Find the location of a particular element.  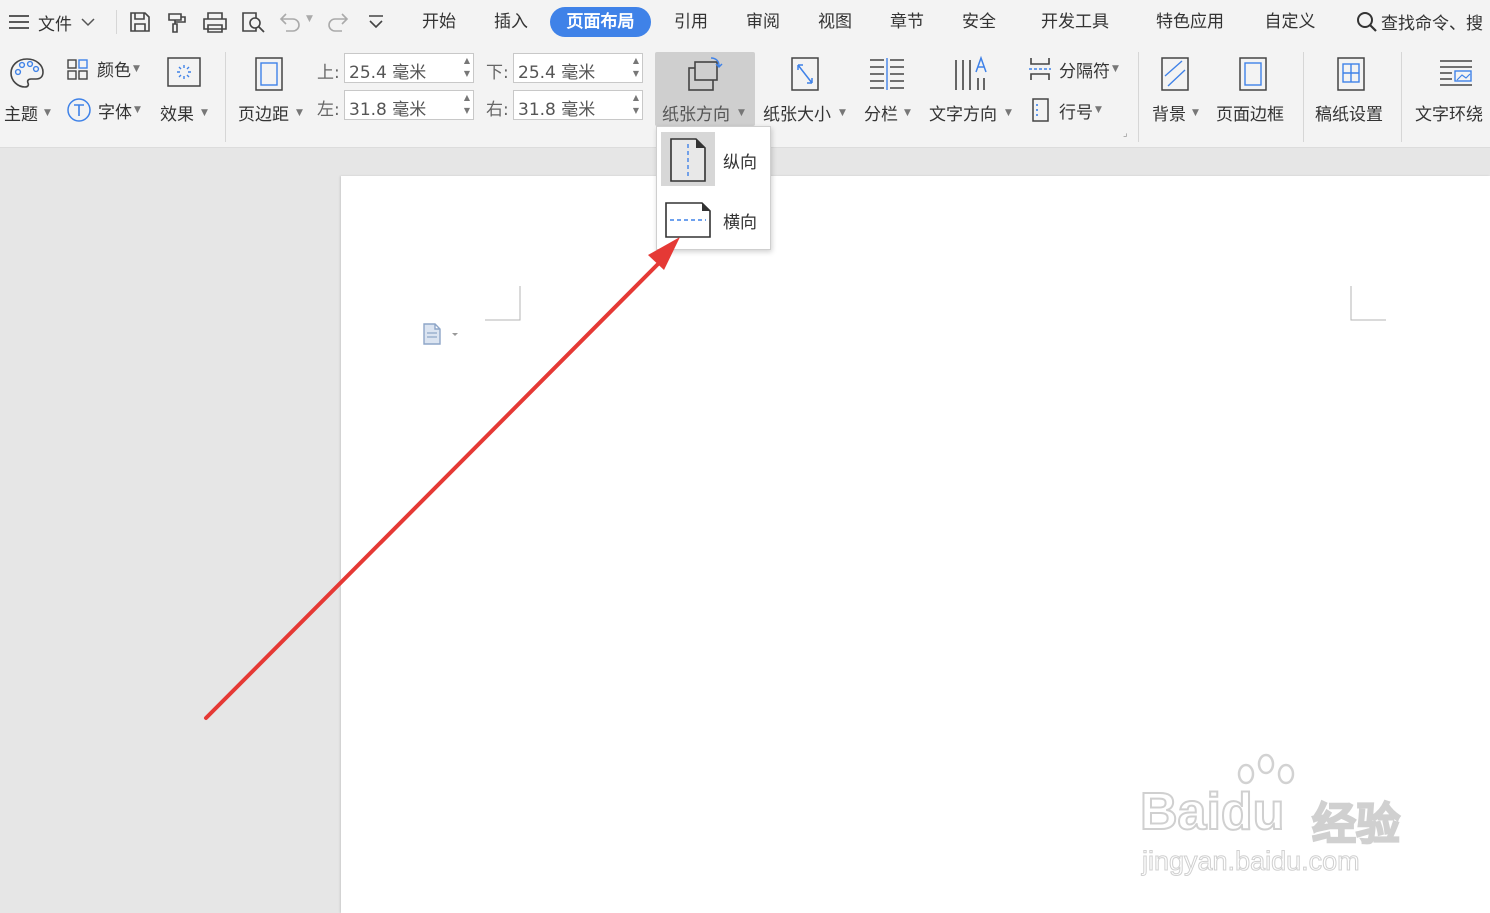

file-menu-button: 文件 is located at coordinates (52, 22).